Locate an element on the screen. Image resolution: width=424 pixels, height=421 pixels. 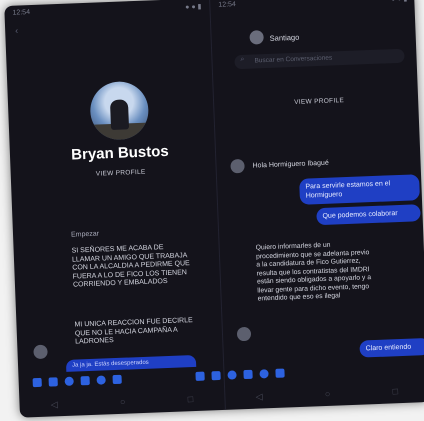
search-icon: ⌕ is located at coordinates (242, 59).